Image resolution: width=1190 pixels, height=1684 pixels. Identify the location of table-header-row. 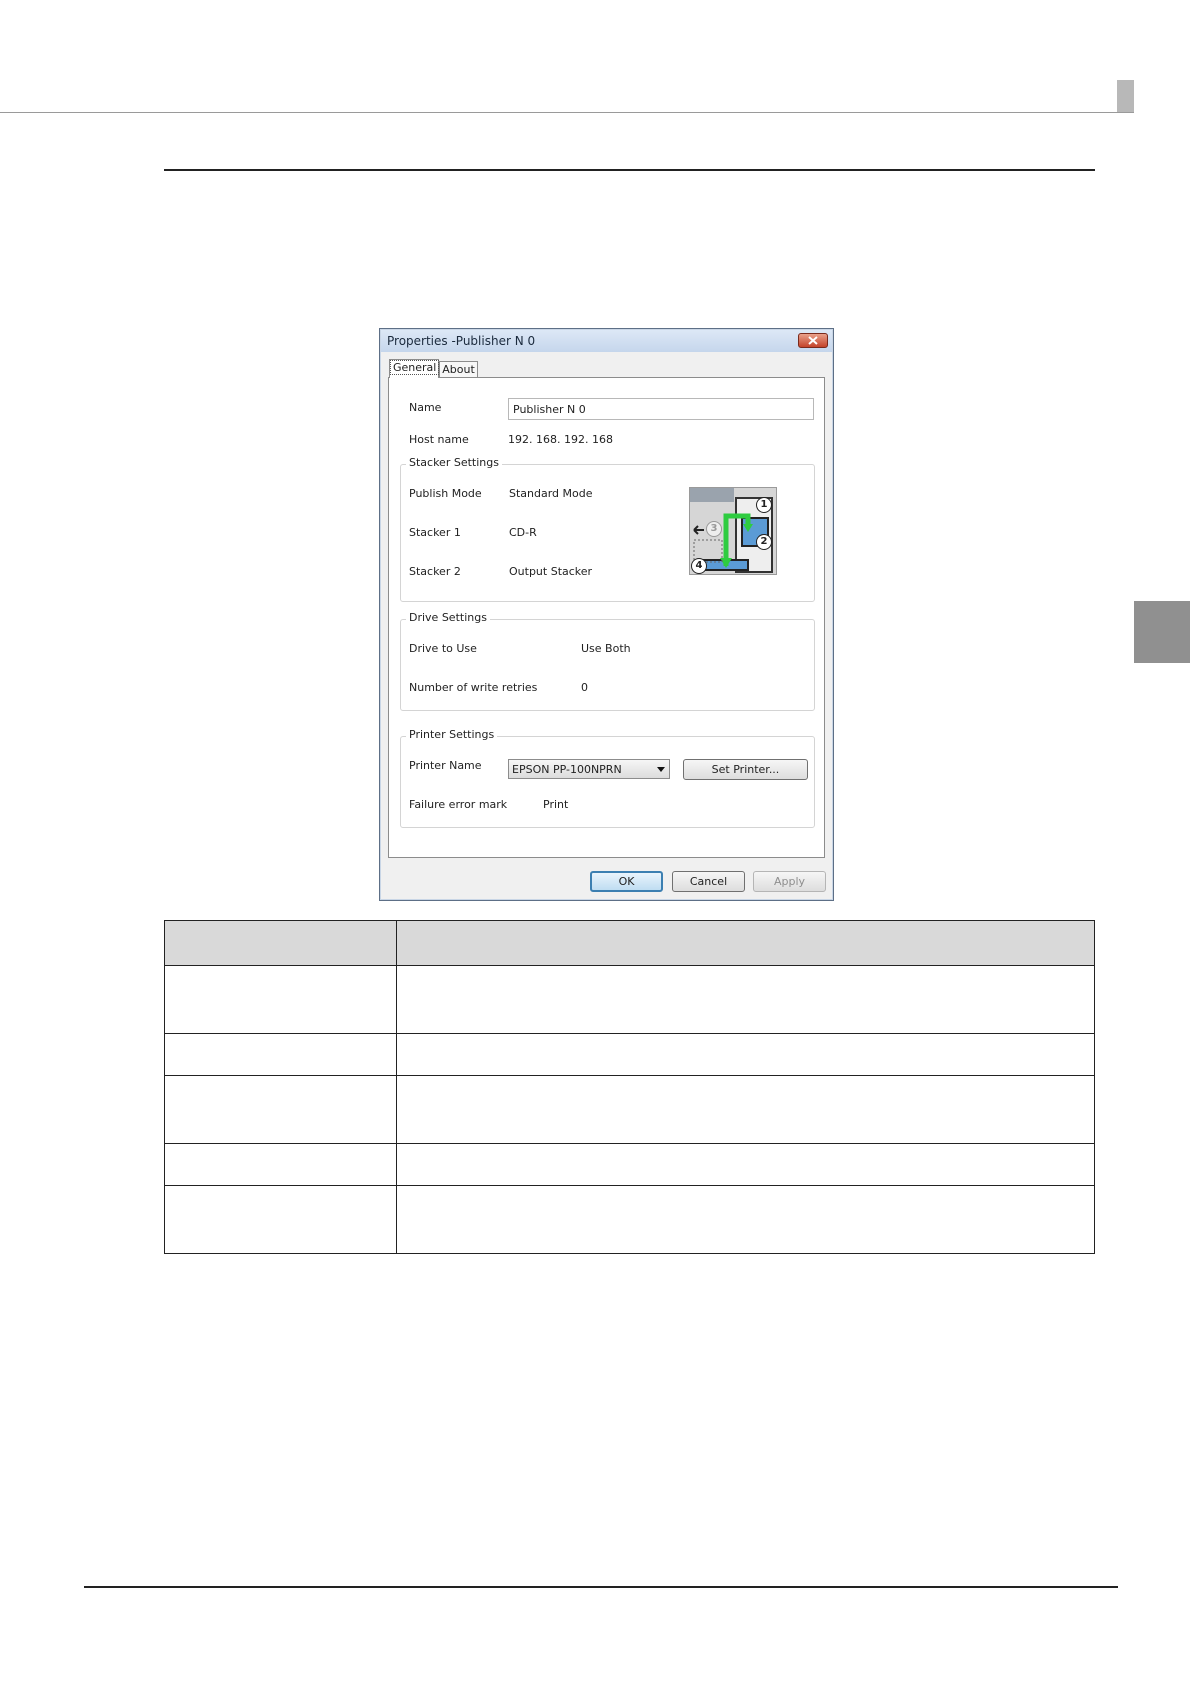
(629, 943).